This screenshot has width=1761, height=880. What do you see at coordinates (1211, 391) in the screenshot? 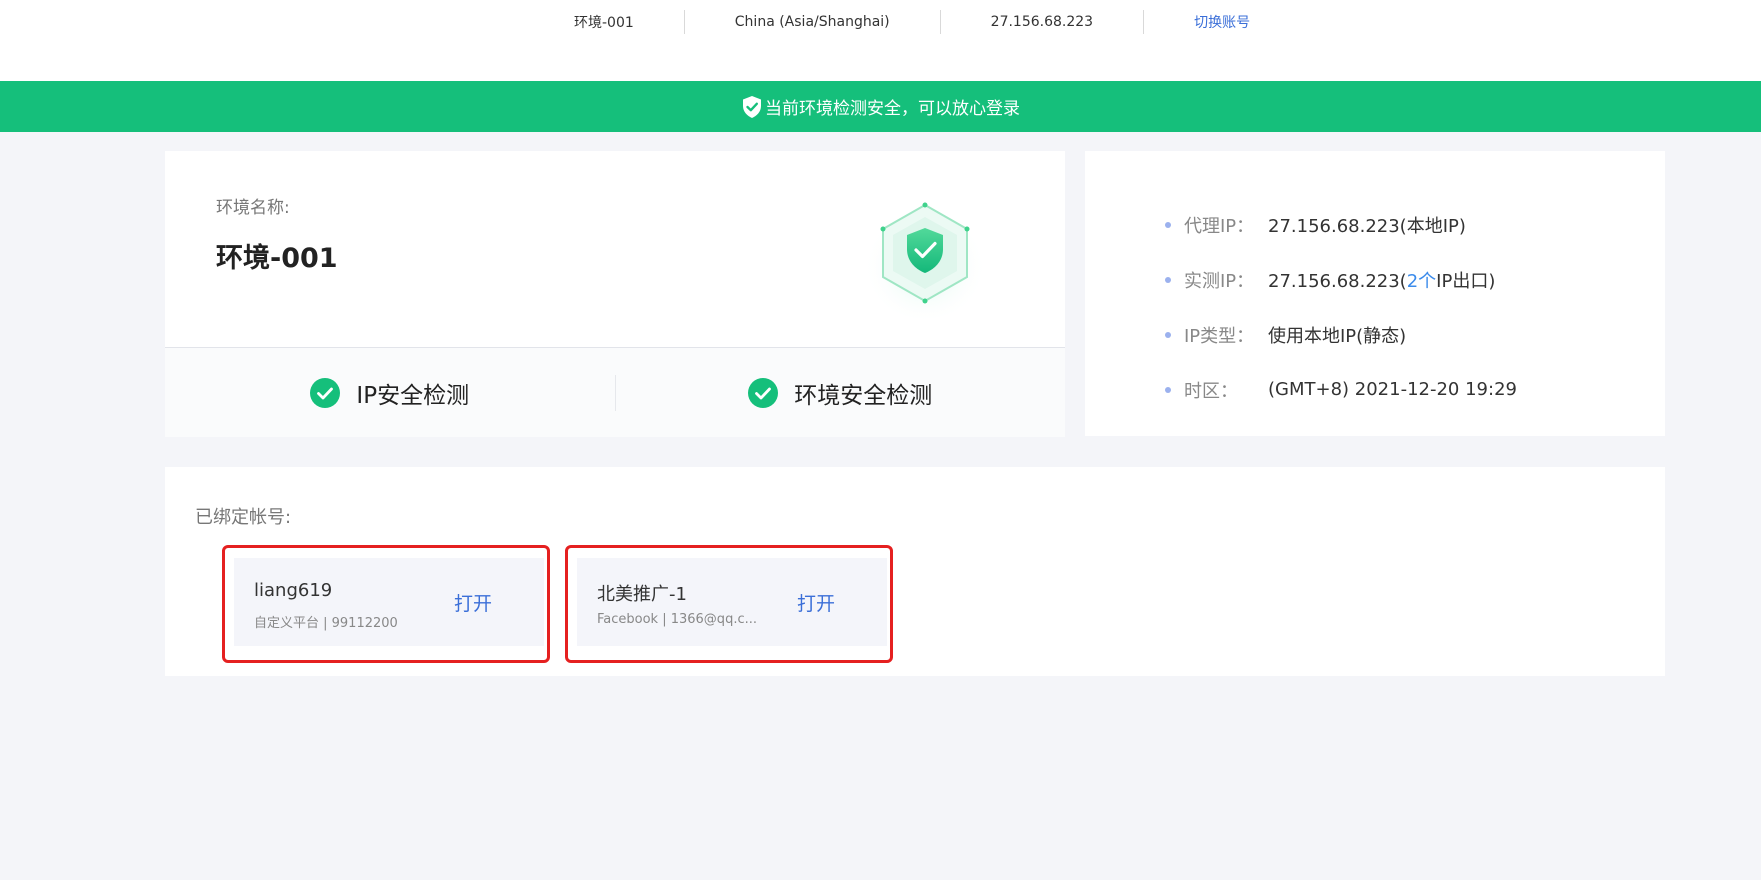
I see `info-key: 时区：` at bounding box center [1211, 391].